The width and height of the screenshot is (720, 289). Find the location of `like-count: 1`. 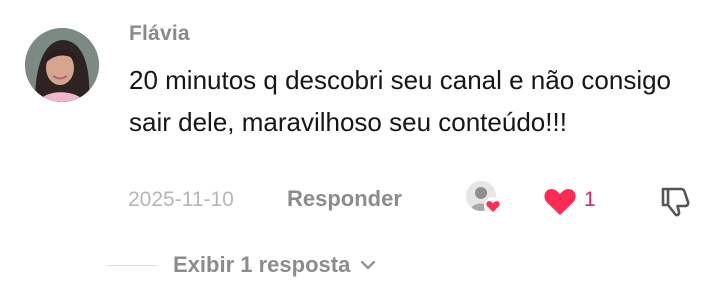

like-count: 1 is located at coordinates (590, 199).